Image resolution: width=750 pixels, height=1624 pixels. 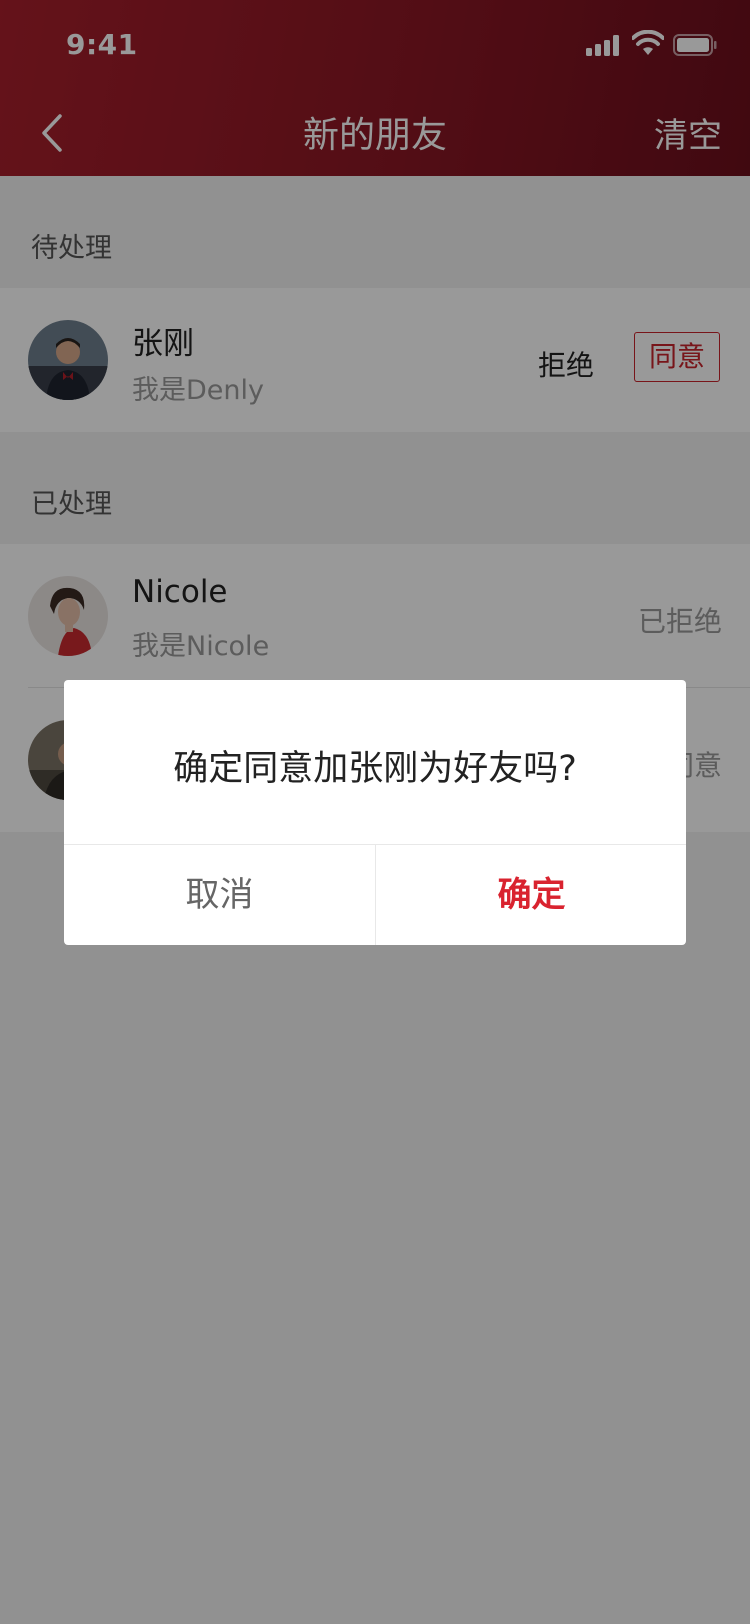 What do you see at coordinates (219, 895) in the screenshot?
I see `cancel-button: 取消` at bounding box center [219, 895].